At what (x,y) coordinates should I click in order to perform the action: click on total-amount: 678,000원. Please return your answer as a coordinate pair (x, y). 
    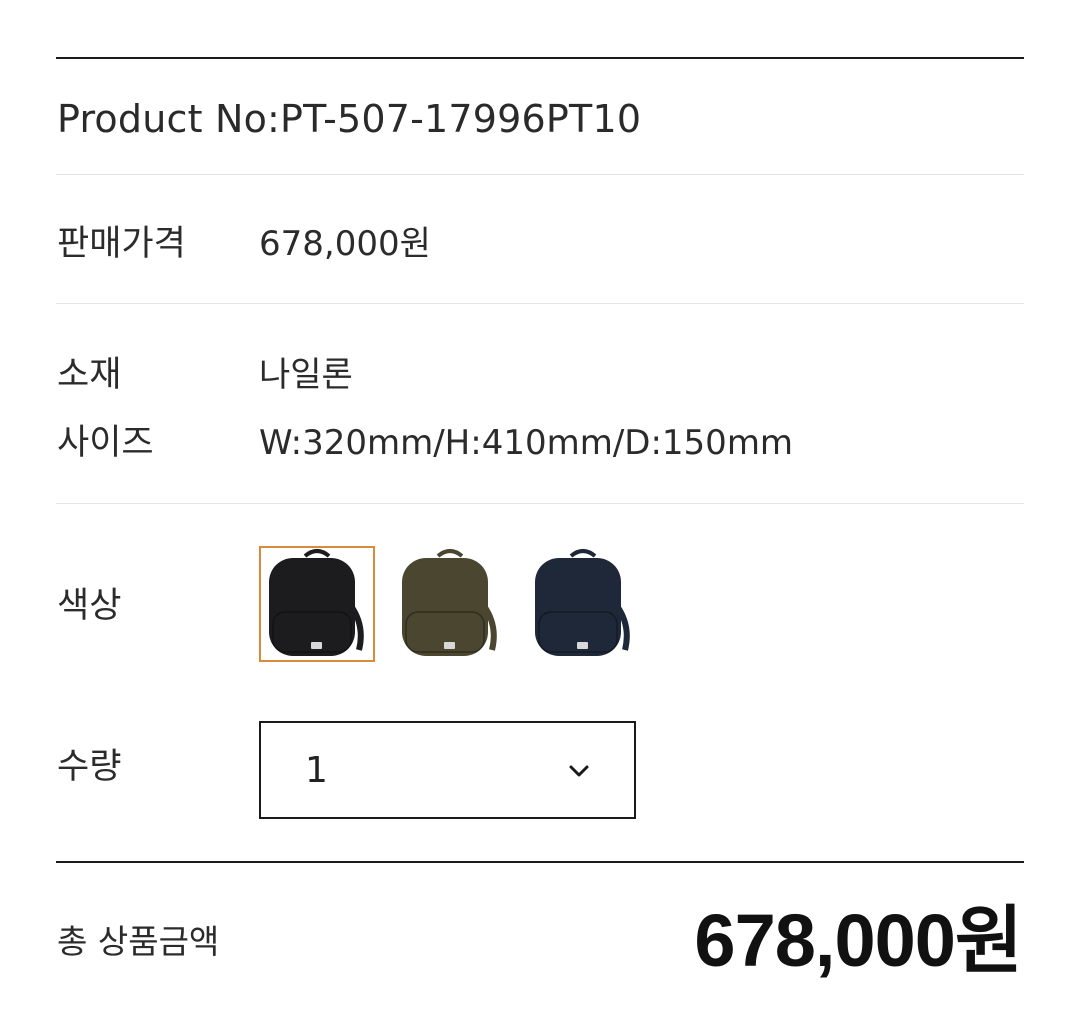
    Looking at the image, I should click on (858, 940).